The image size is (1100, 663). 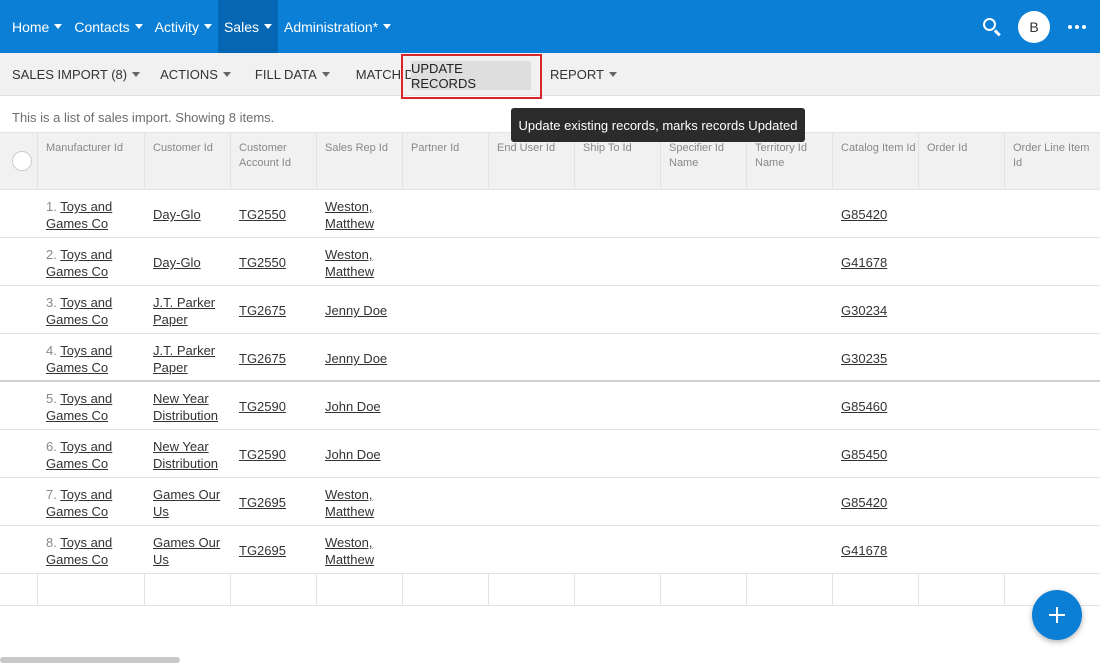 What do you see at coordinates (876, 161) in the screenshot?
I see `column-header: Catalog Item Id` at bounding box center [876, 161].